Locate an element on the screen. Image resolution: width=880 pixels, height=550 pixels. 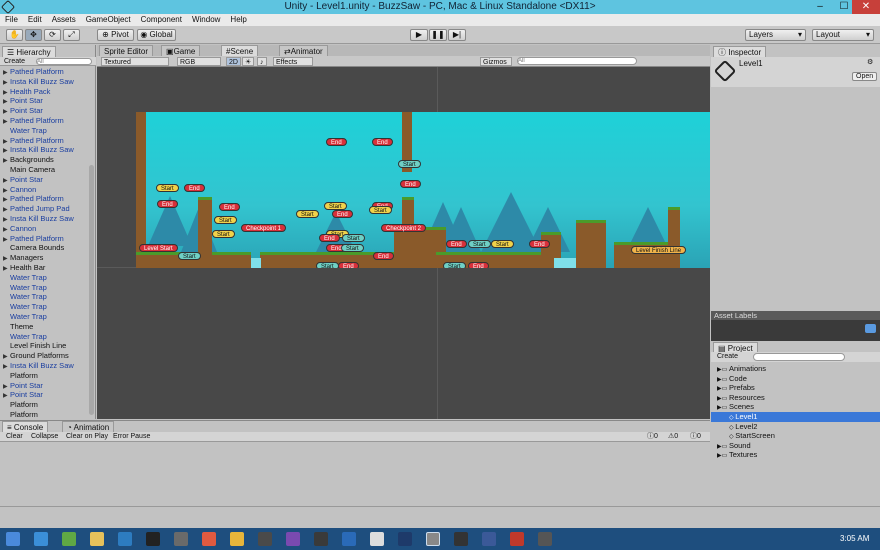
project-scene: ◇ Level1 is located at coordinates (795, 417).